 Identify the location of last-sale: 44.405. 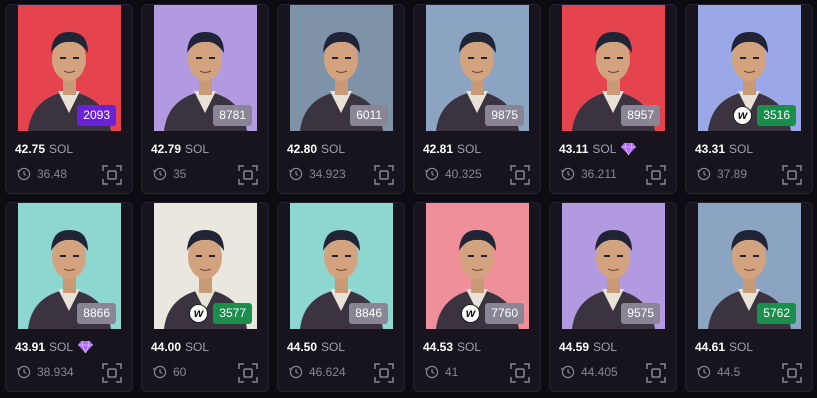
(589, 372).